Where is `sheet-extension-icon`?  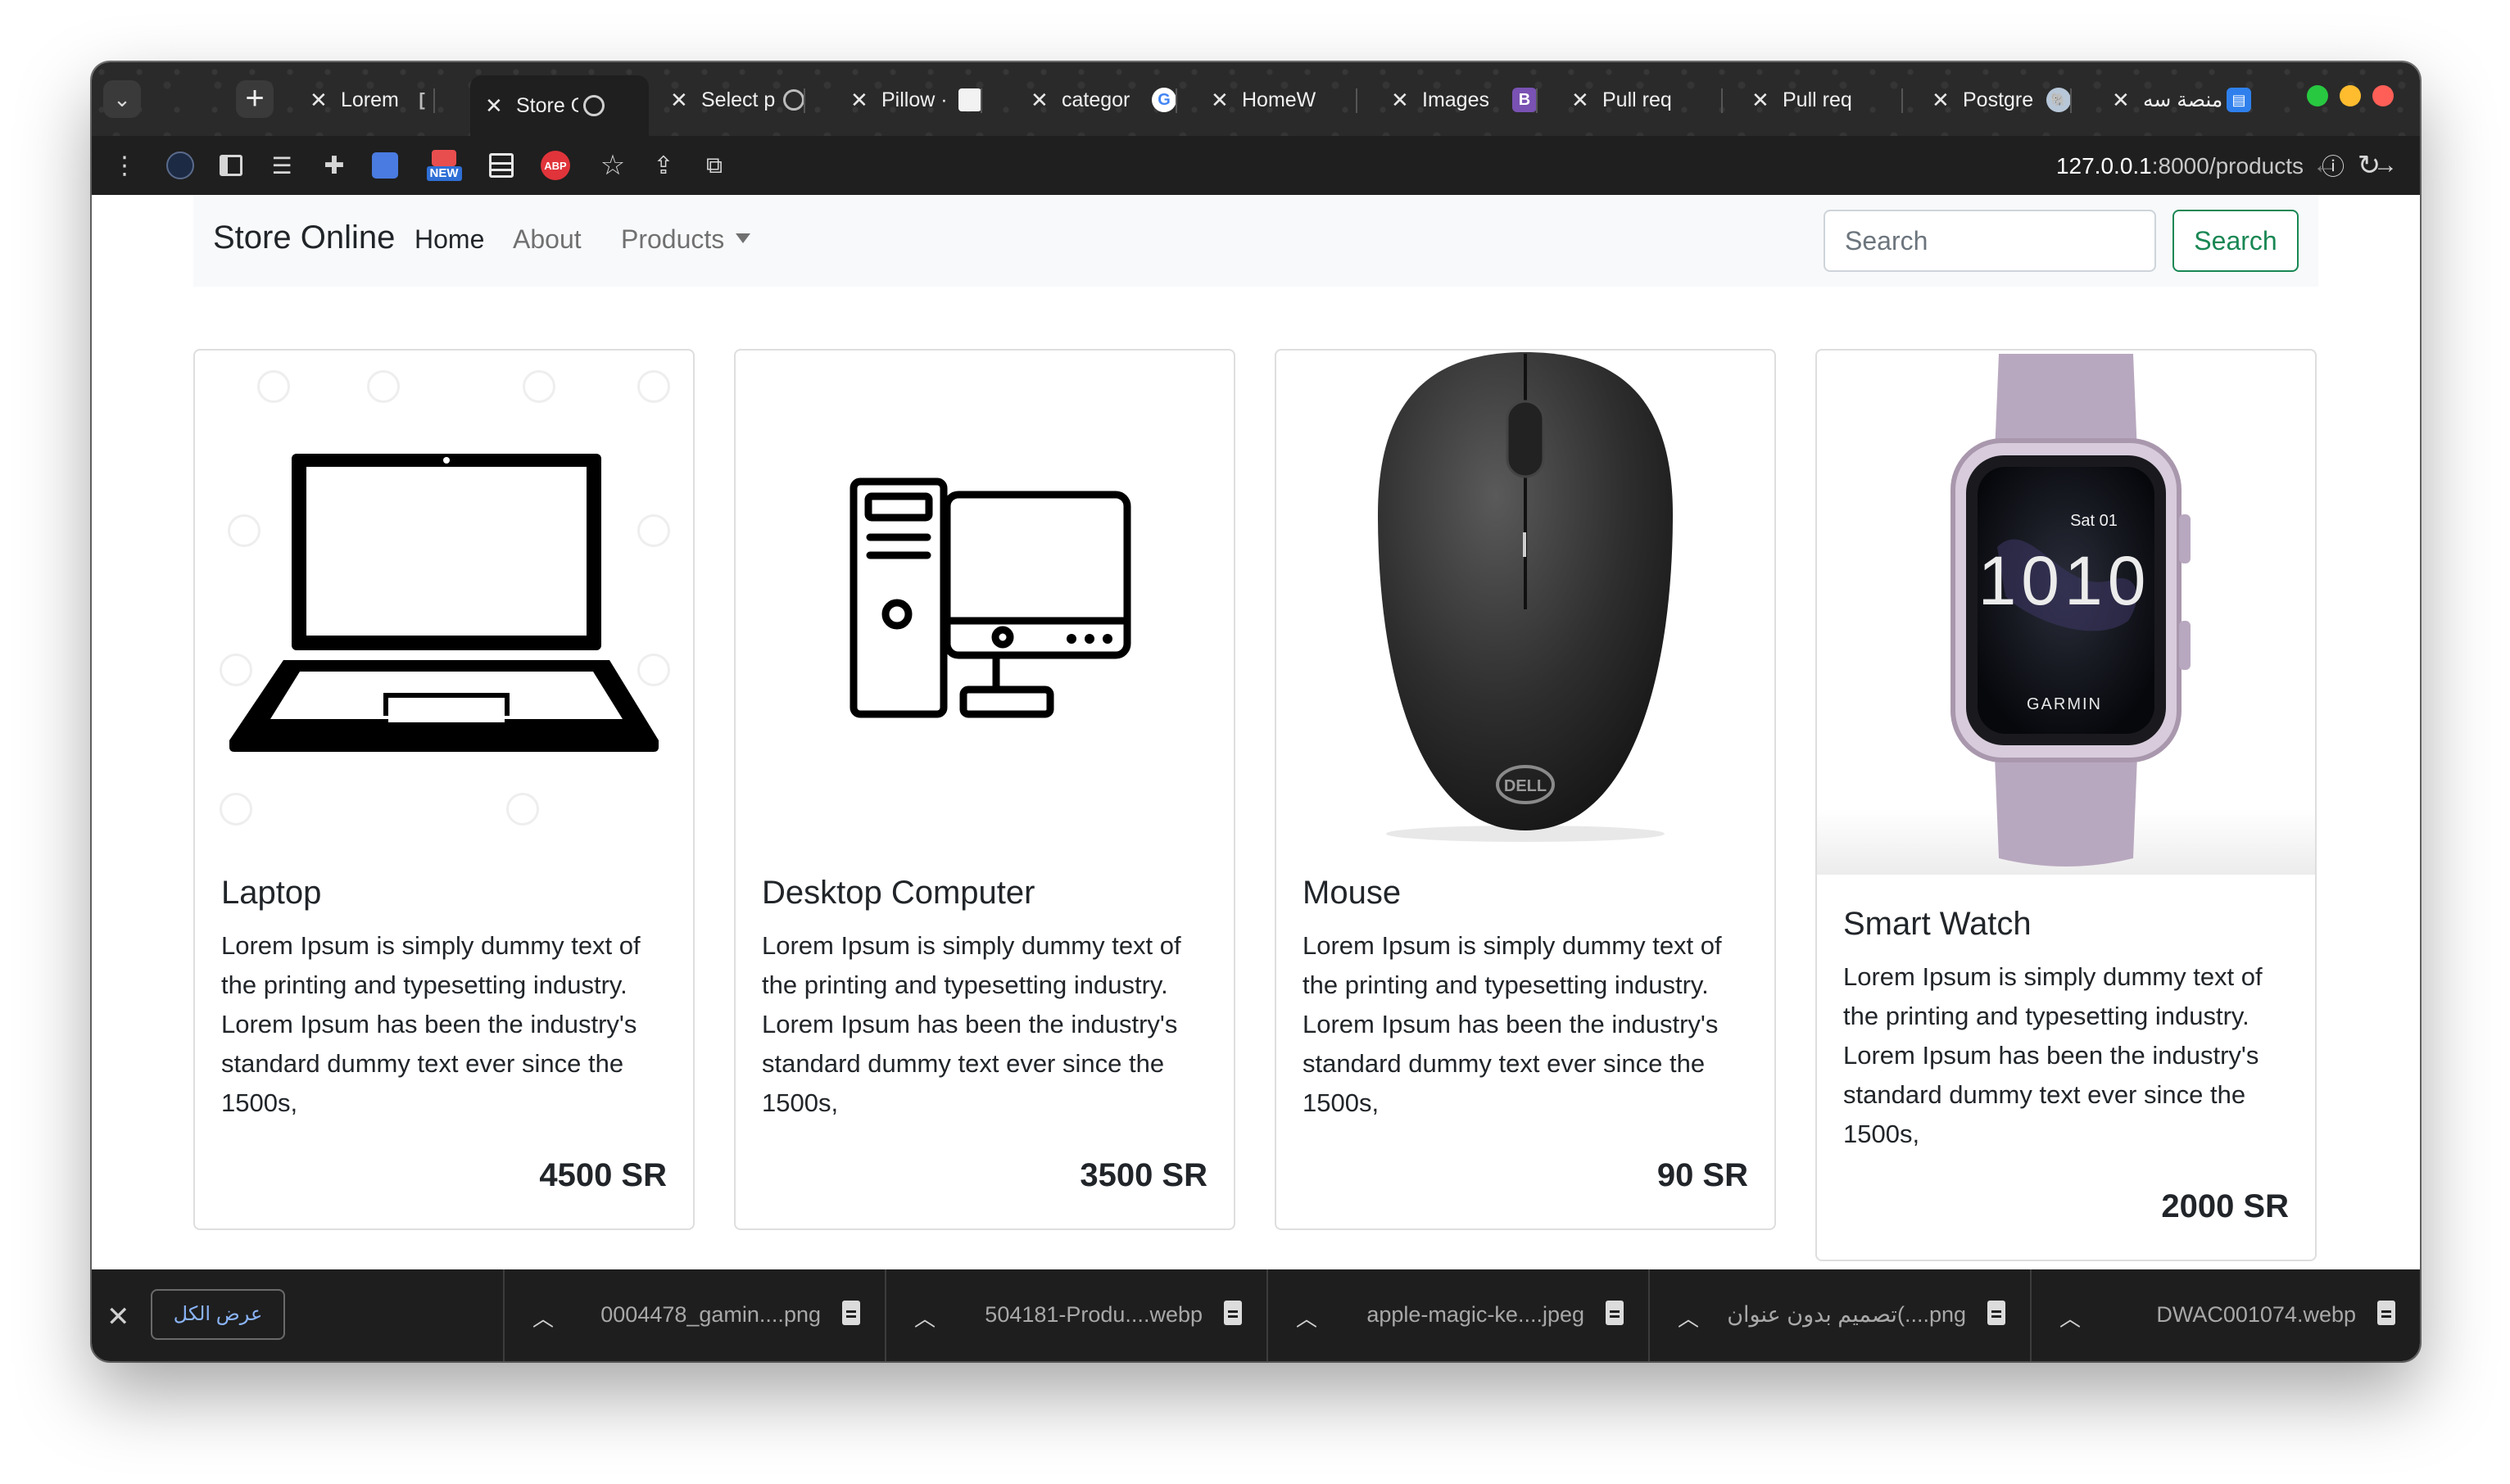
sheet-extension-icon is located at coordinates (501, 165).